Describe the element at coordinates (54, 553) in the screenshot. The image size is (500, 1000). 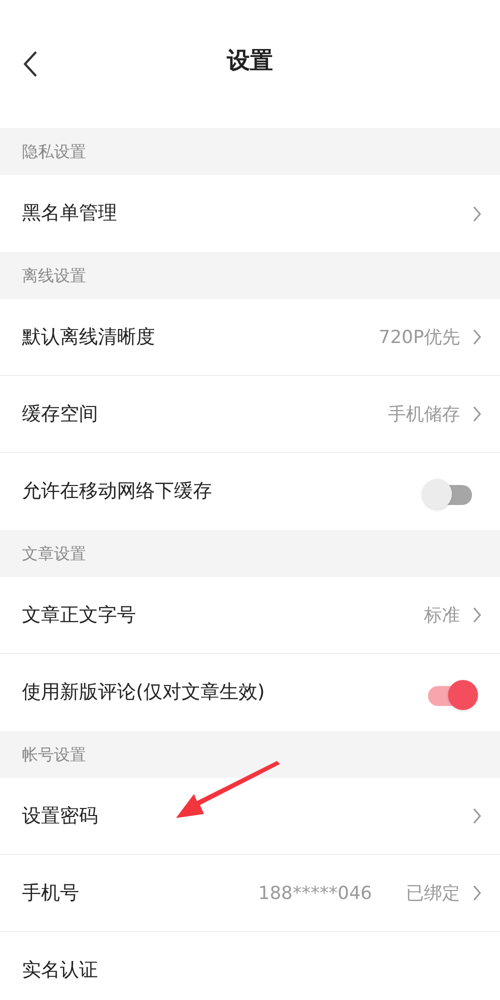
I see `section-title: 文章设置` at that location.